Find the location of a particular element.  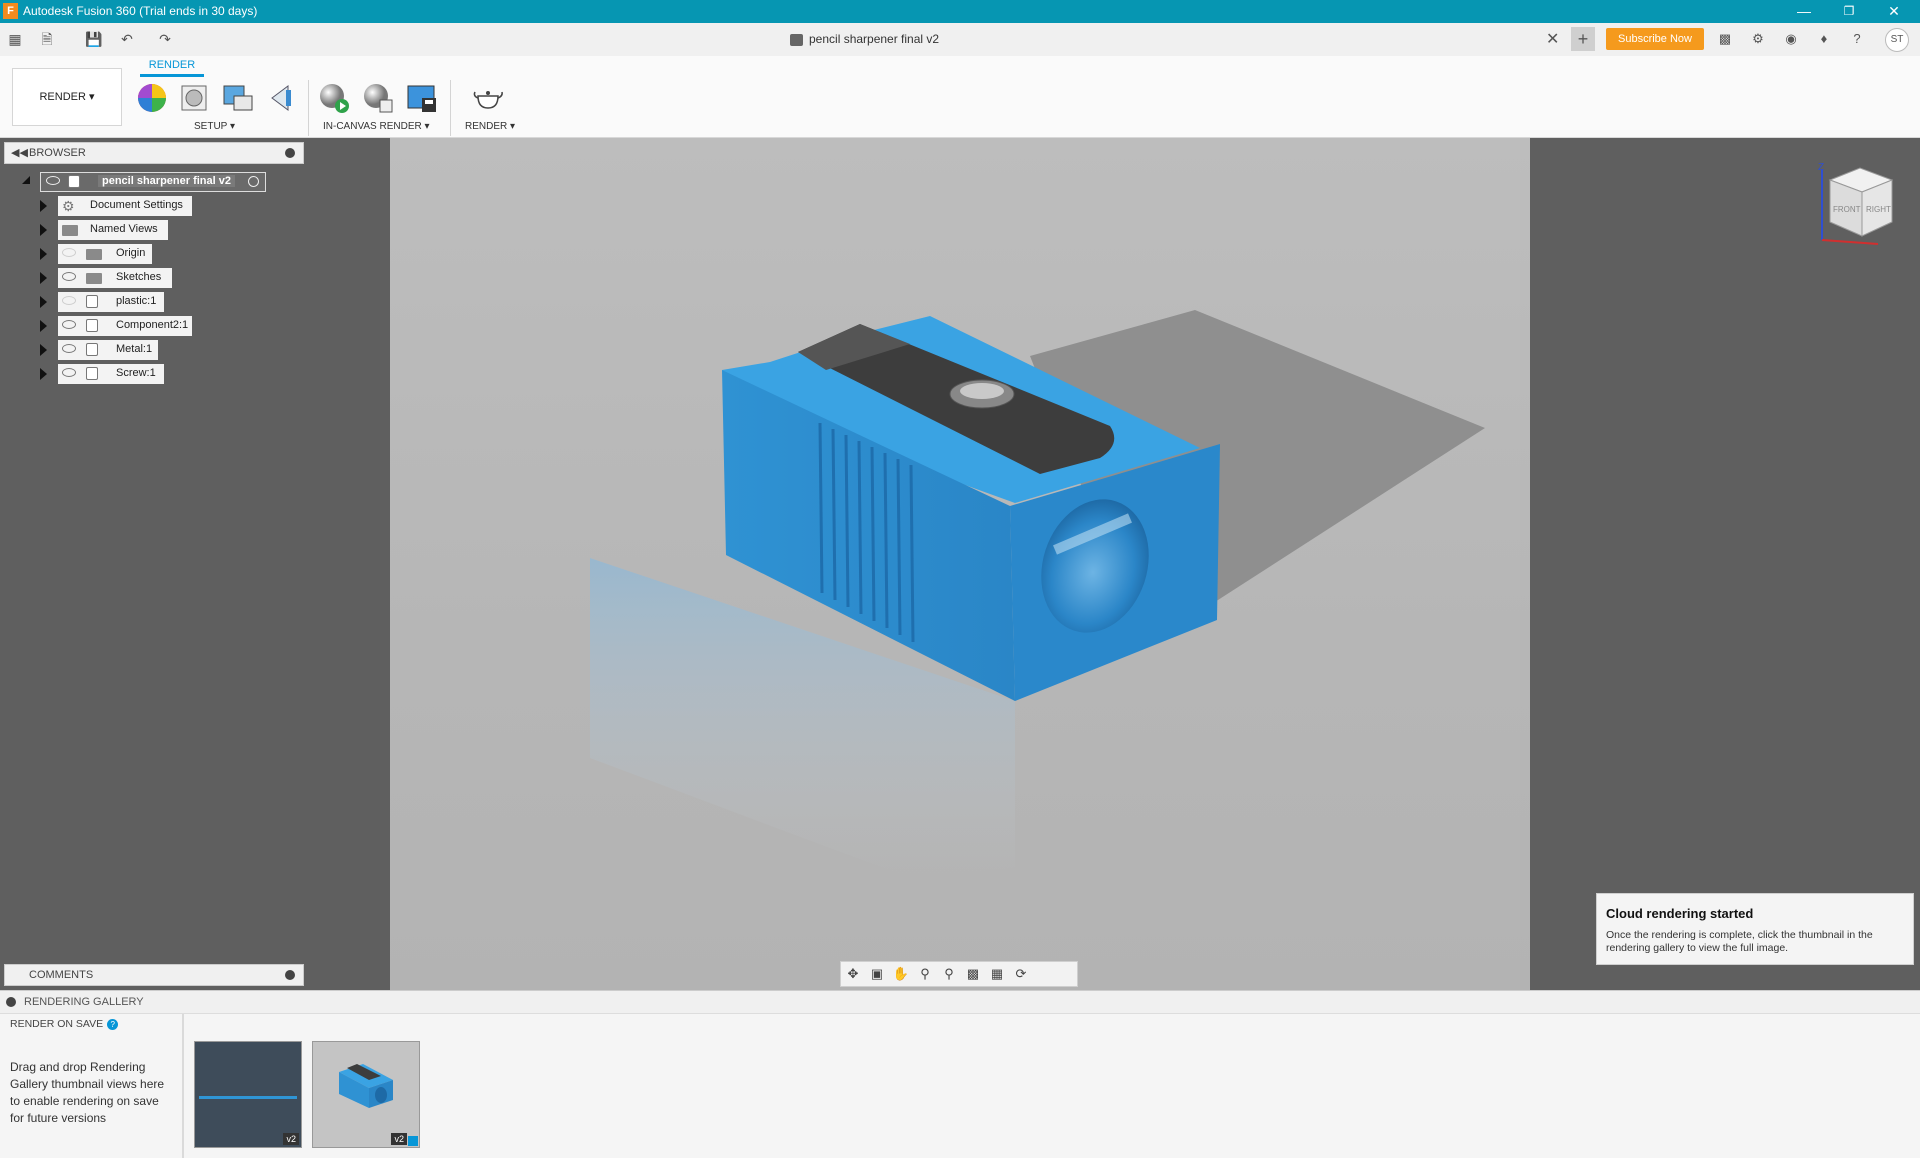

render-on-save-label: RENDER ON SAVE? is located at coordinates (64, 1024).